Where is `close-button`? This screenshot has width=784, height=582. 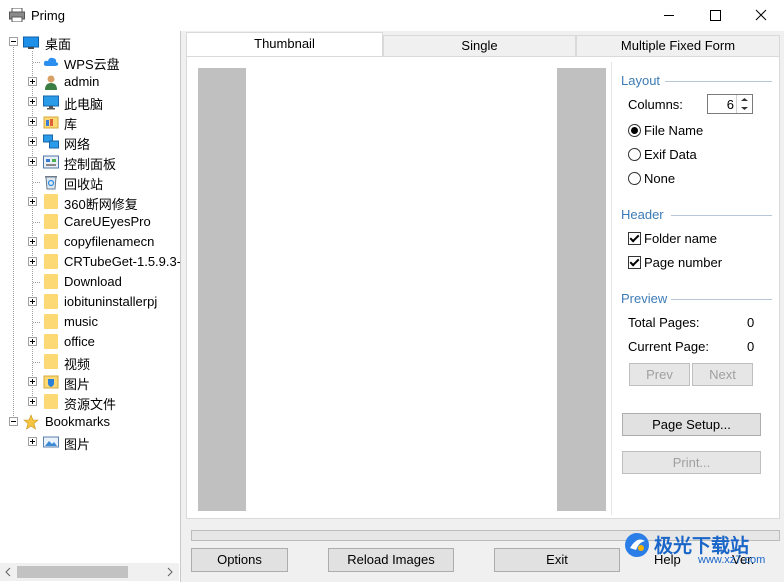
close-button is located at coordinates (761, 15).